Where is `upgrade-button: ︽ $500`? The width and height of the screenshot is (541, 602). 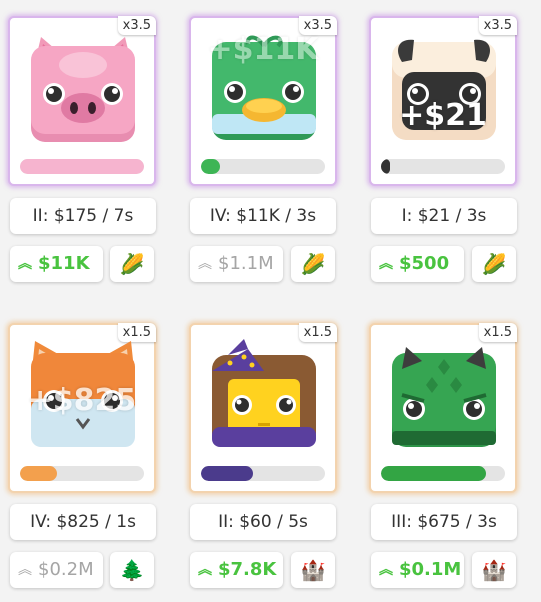 upgrade-button: ︽ $500 is located at coordinates (417, 264).